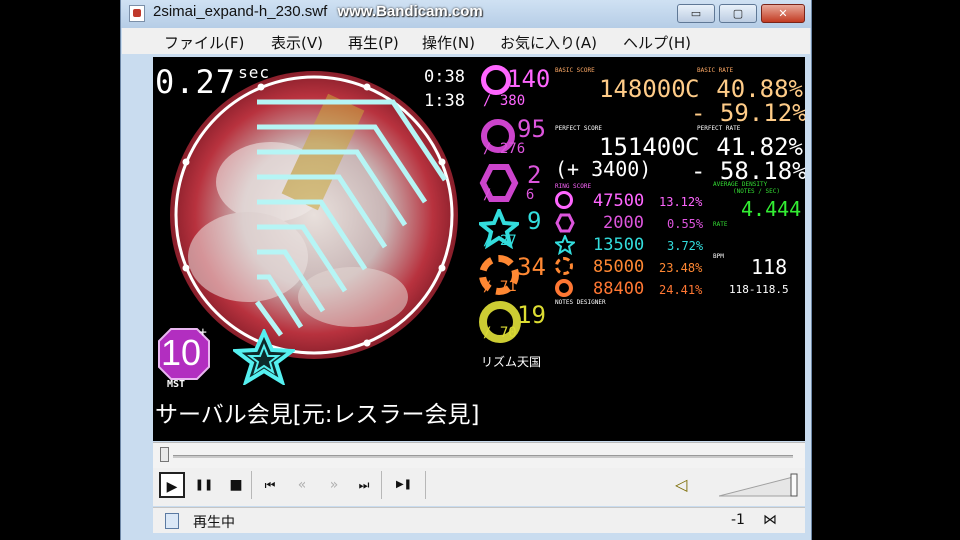 The image size is (960, 540). What do you see at coordinates (534, 221) in the screenshot?
I see `slide-hit: 9` at bounding box center [534, 221].